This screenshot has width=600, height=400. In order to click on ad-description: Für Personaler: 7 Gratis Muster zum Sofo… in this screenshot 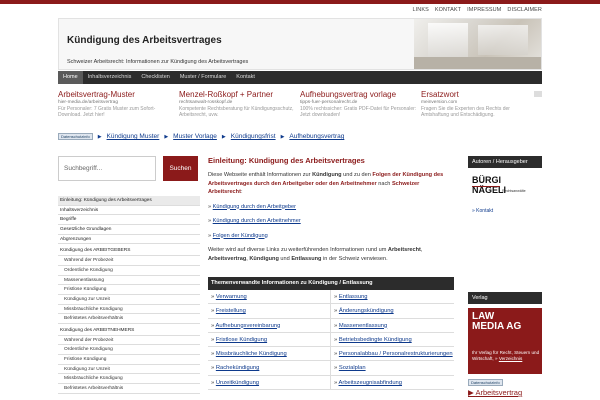, I will do `click(107, 112)`.